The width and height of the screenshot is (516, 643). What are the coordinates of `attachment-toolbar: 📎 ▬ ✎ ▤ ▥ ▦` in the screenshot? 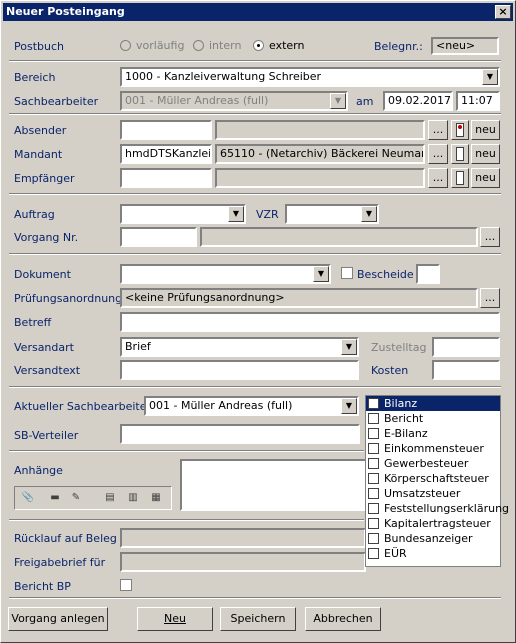 It's located at (93, 498).